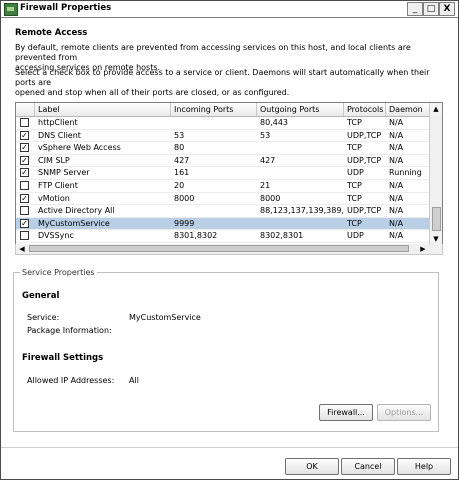  Describe the element at coordinates (214, 109) in the screenshot. I see `column-header-incoming-ports: Incoming Ports` at that location.